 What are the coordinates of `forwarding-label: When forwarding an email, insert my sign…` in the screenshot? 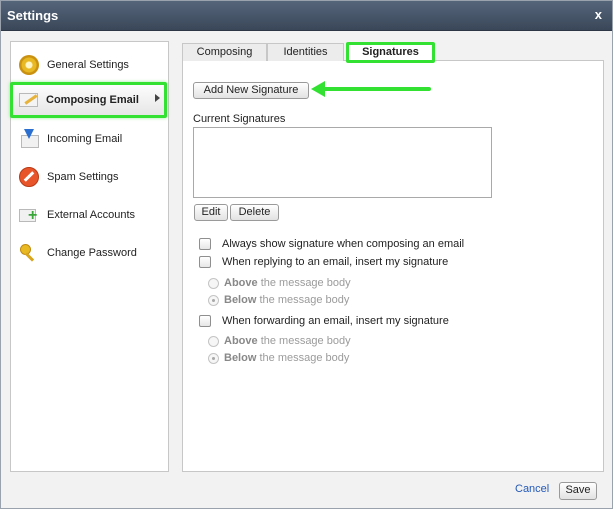 It's located at (335, 321).